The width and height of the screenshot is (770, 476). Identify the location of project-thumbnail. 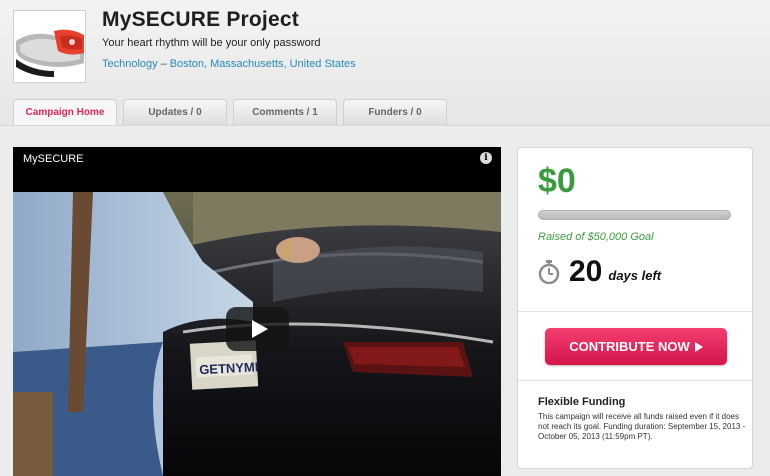
(49, 46).